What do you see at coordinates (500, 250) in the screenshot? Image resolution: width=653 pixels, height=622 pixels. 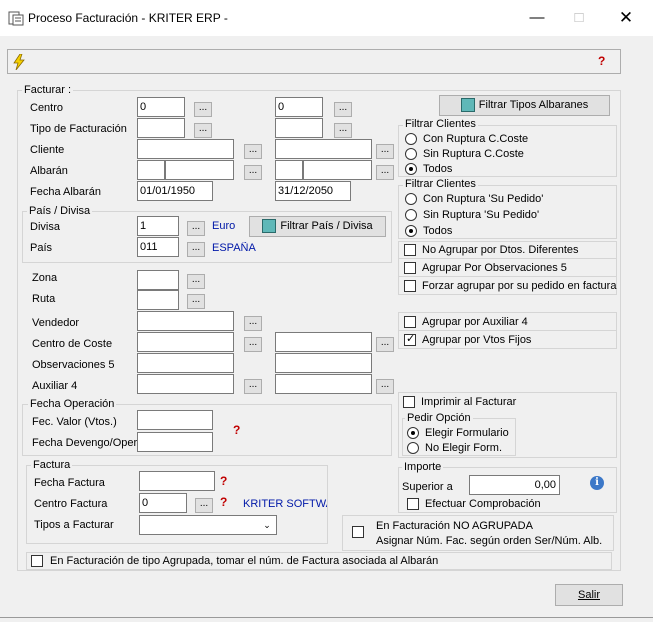 I see `no-agrupar-dtos-label: No Agrupar por Dtos. Diferentes` at bounding box center [500, 250].